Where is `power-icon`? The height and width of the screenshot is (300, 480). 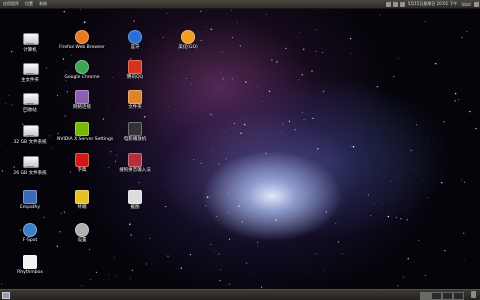
power-icon is located at coordinates (476, 4).